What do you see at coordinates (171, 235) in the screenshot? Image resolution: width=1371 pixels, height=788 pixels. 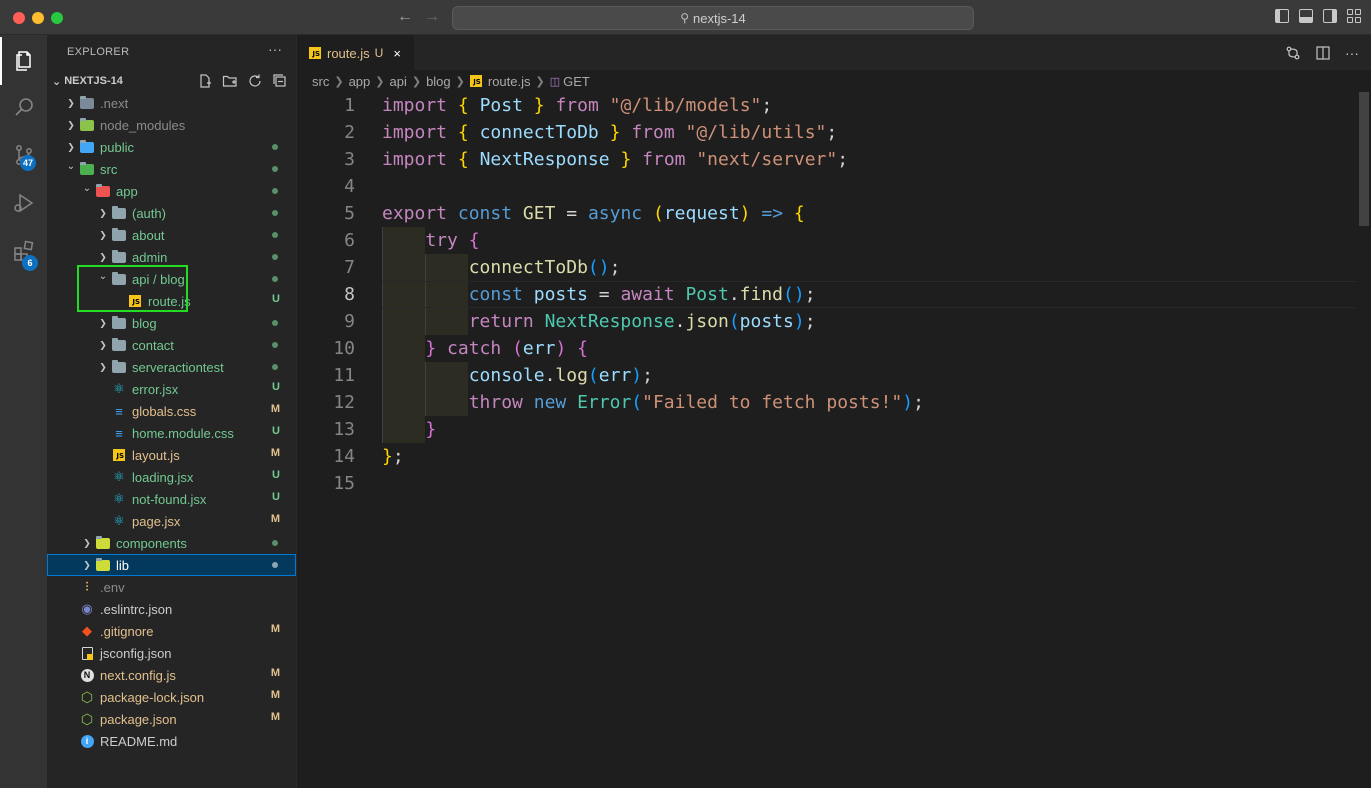 I see `tree-item-about: ❯ about` at bounding box center [171, 235].